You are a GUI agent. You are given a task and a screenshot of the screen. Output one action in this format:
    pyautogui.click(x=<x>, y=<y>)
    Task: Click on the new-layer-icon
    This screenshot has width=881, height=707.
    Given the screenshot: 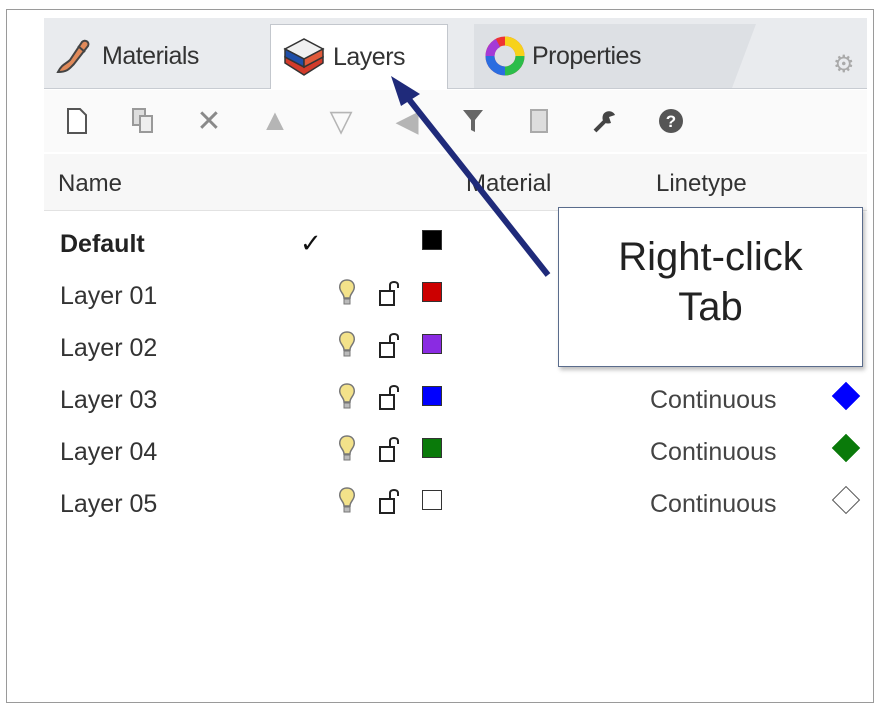 What is the action you would take?
    pyautogui.click(x=77, y=121)
    